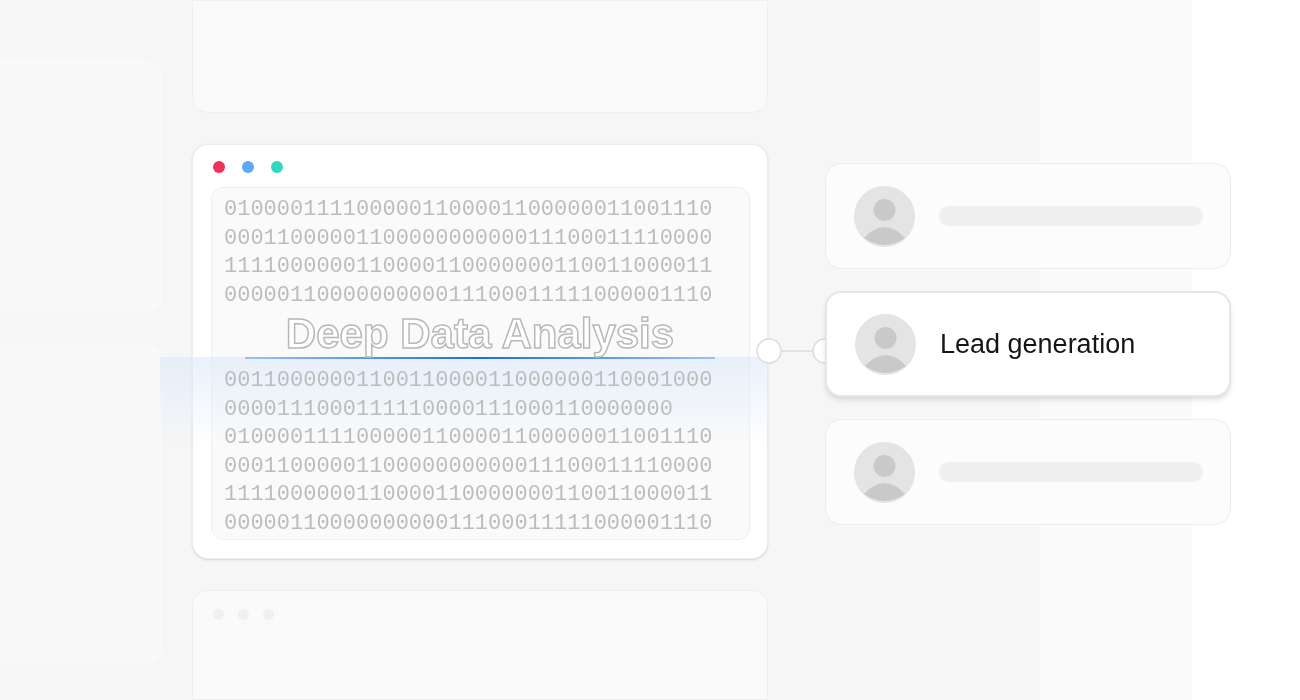 The width and height of the screenshot is (1300, 700). Describe the element at coordinates (1038, 344) in the screenshot. I see `contact-label: Lead generation` at that location.